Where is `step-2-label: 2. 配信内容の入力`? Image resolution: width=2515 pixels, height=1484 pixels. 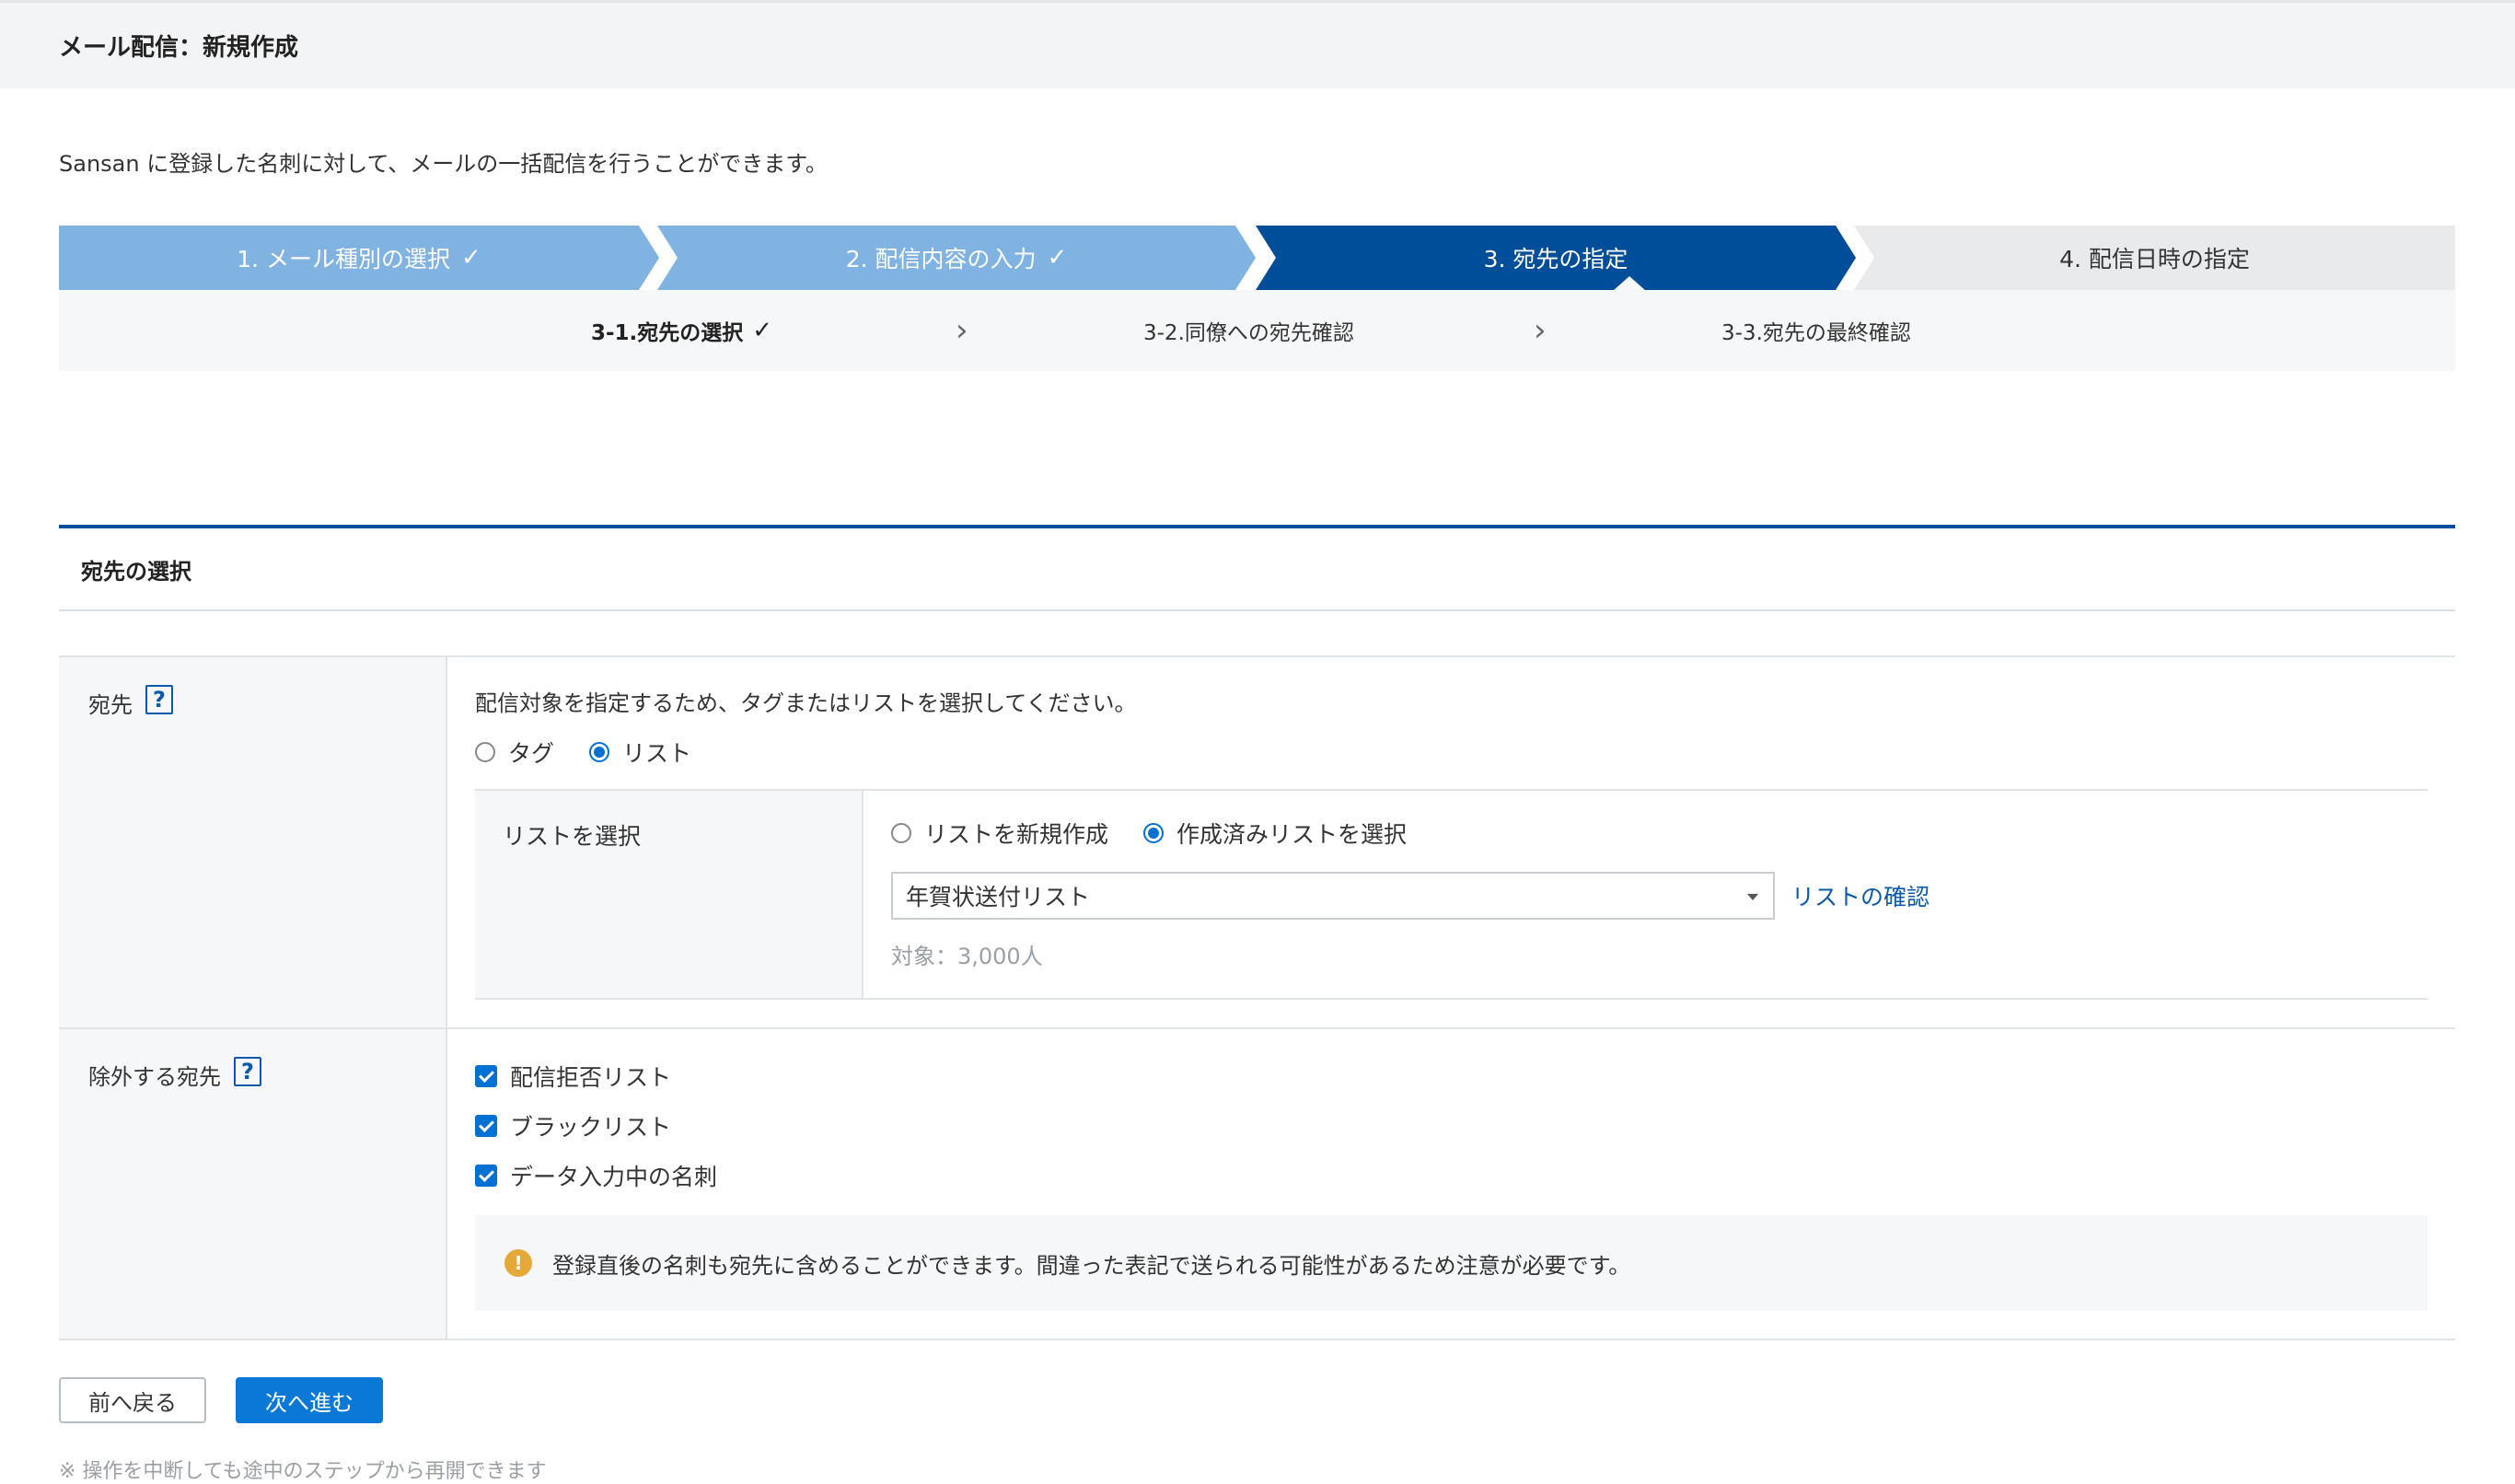
step-2-label: 2. 配信内容の入力 is located at coordinates (941, 259).